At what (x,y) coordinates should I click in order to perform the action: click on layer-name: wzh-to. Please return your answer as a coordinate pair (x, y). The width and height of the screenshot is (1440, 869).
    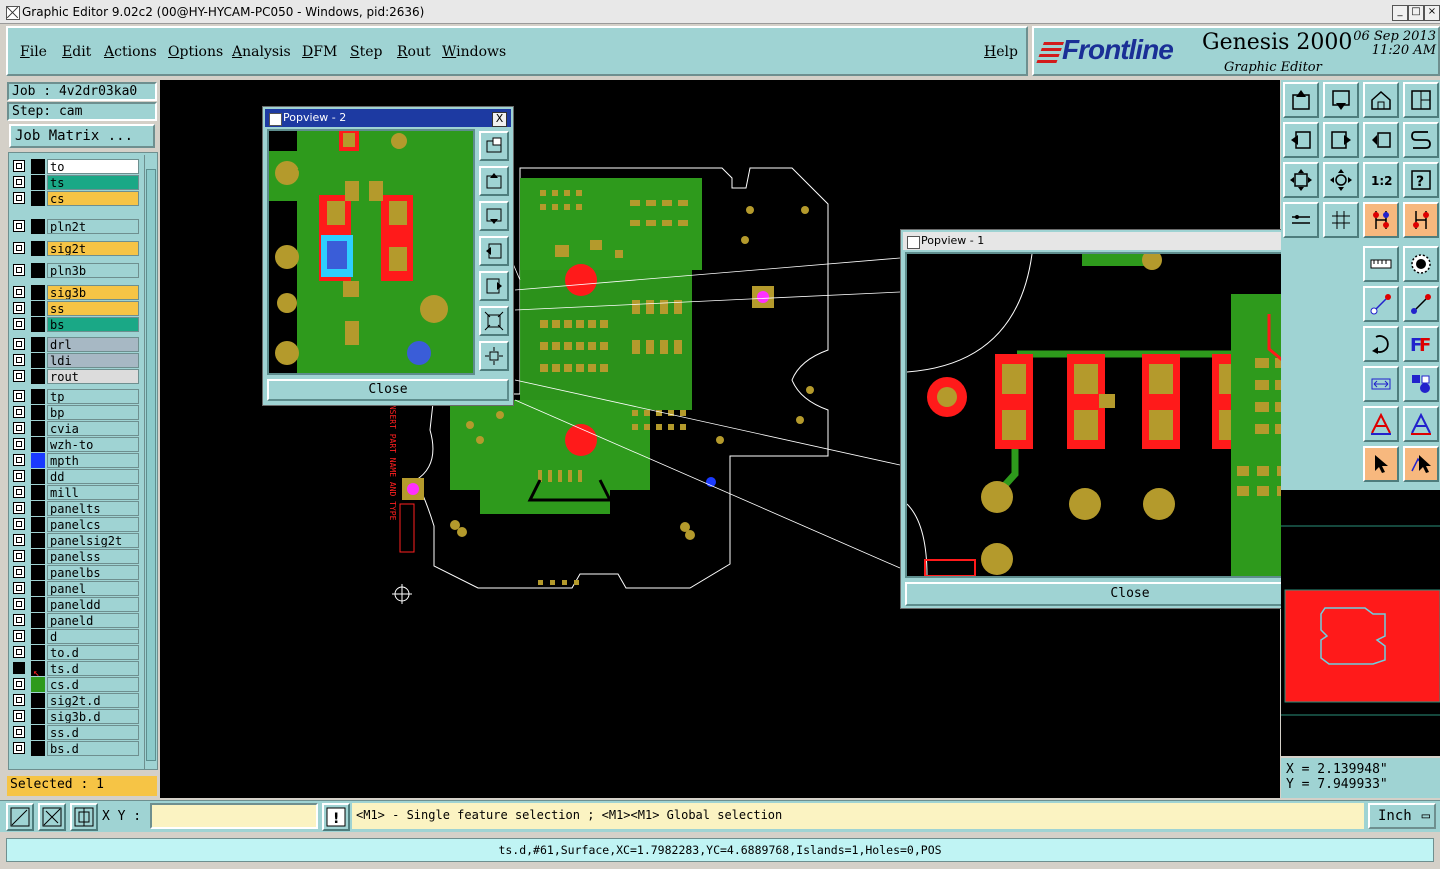
    Looking at the image, I should click on (93, 444).